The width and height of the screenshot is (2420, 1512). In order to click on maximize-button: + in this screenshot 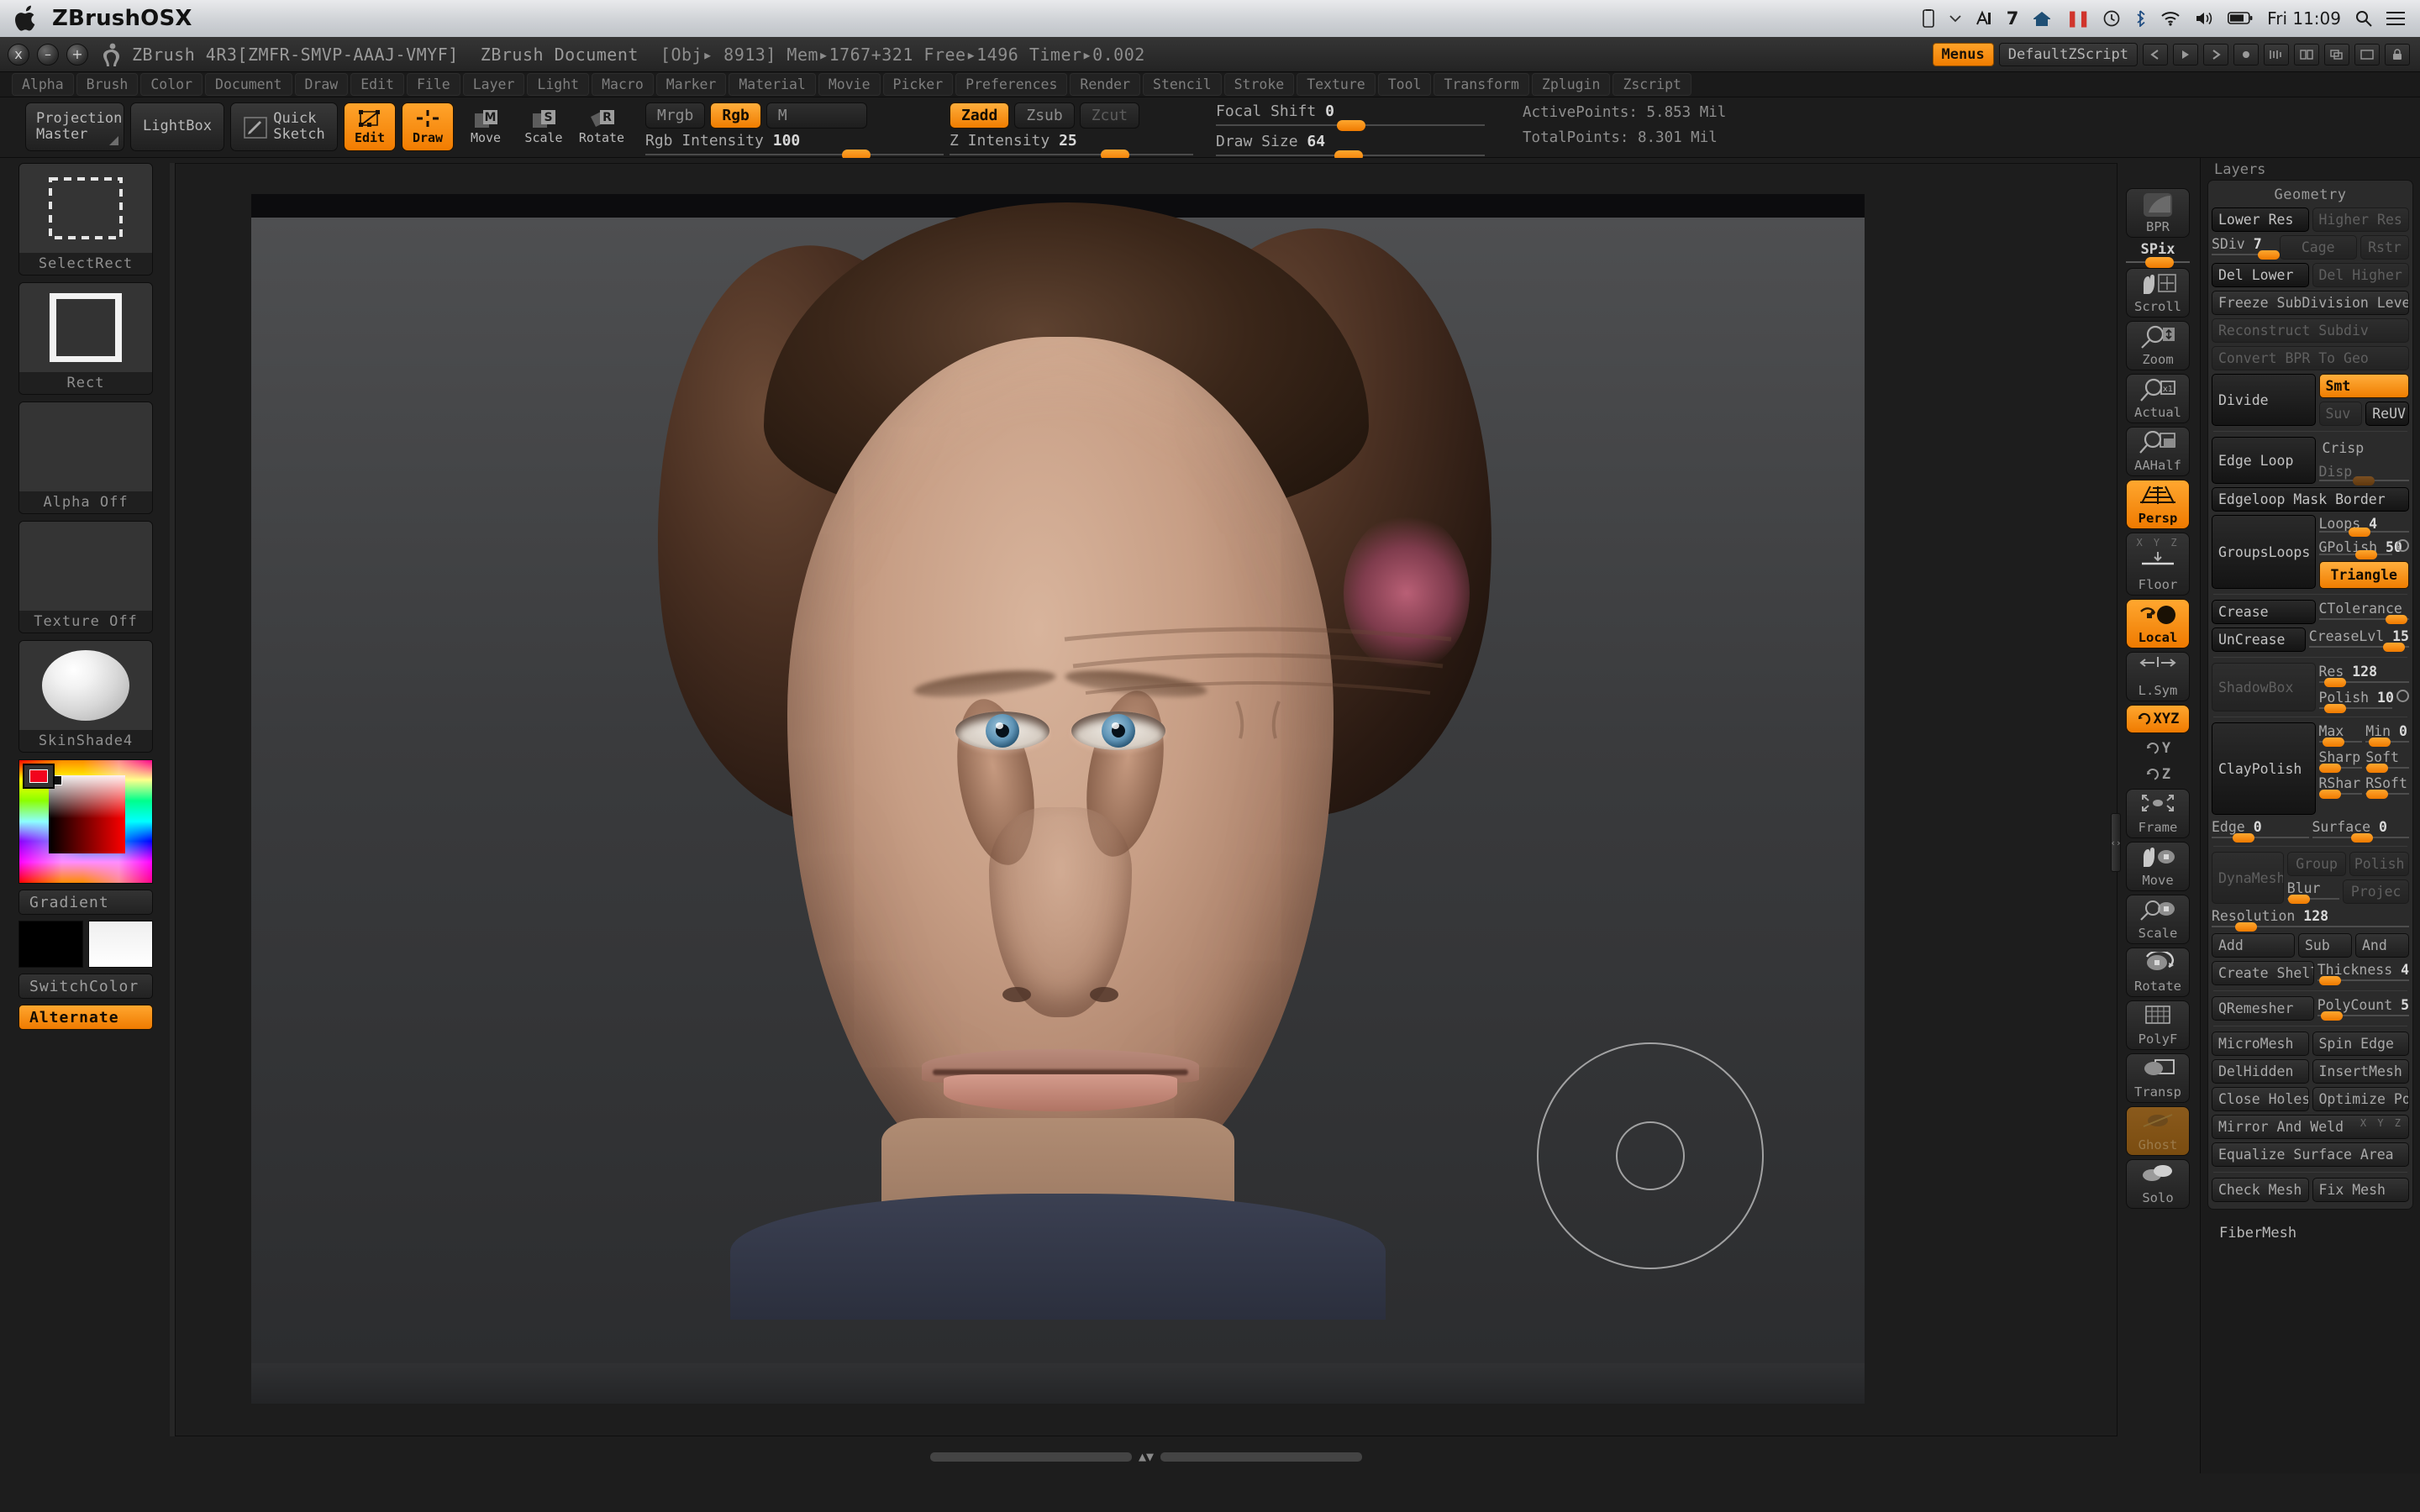, I will do `click(77, 54)`.